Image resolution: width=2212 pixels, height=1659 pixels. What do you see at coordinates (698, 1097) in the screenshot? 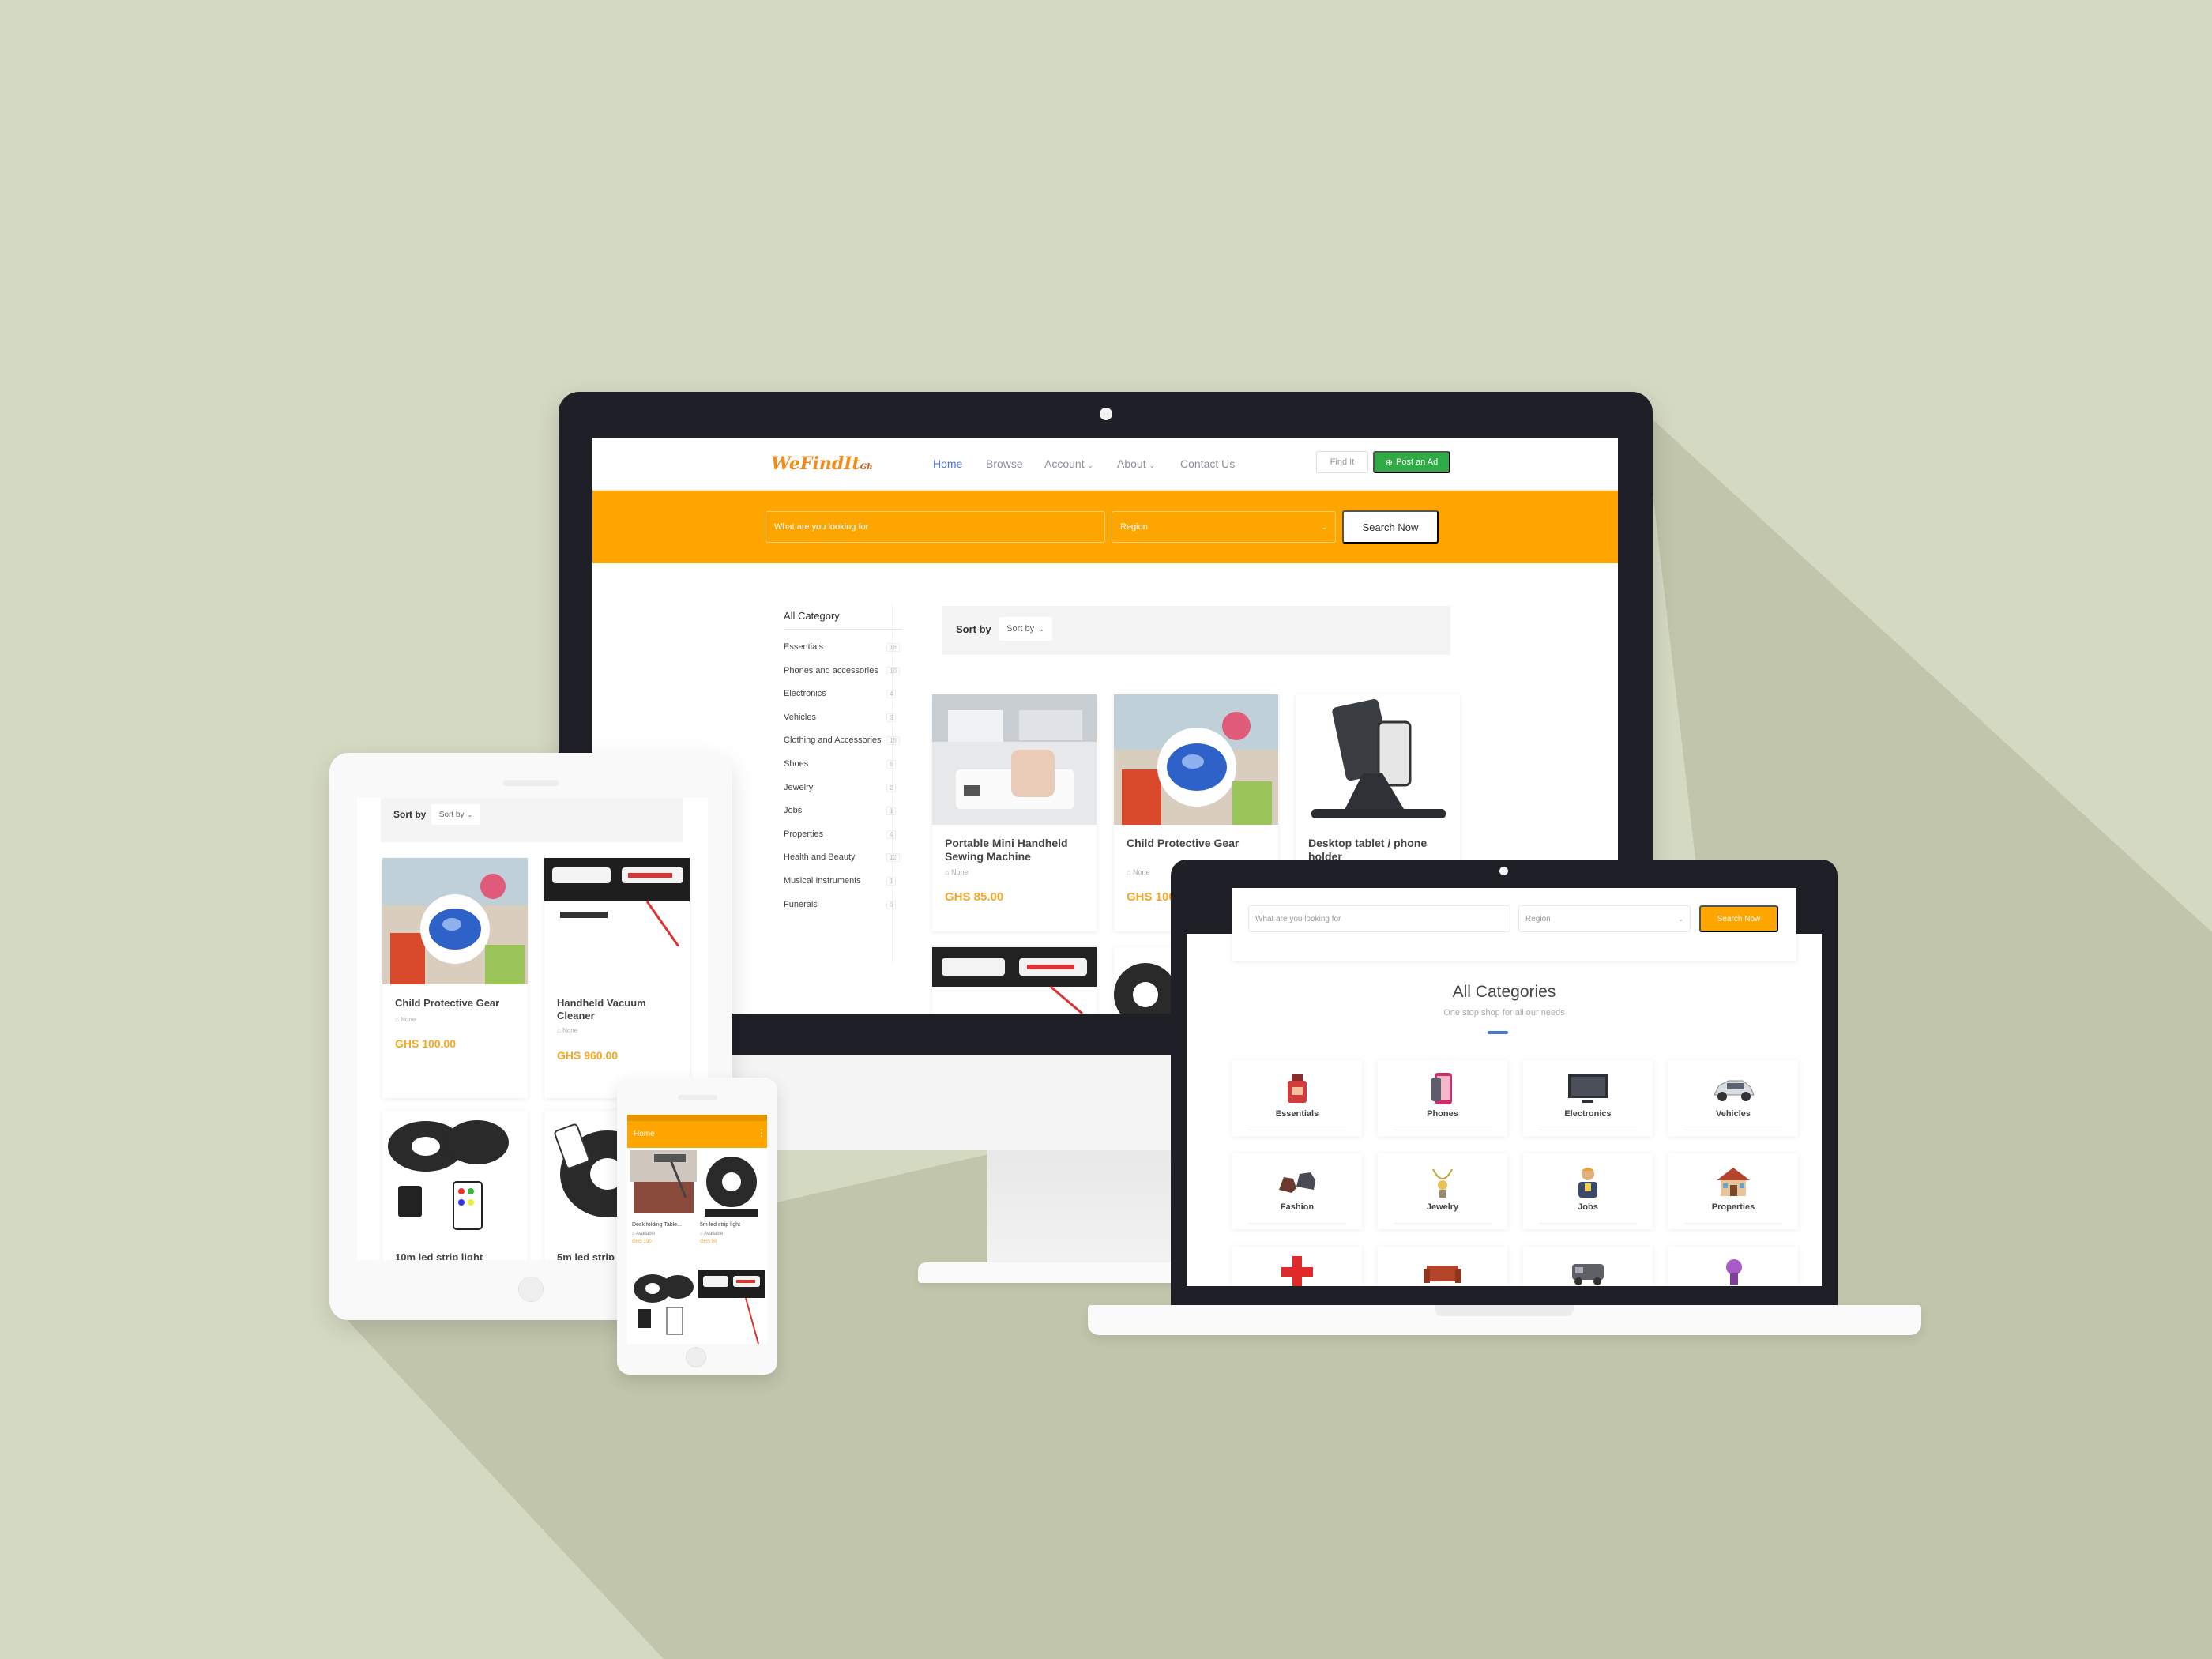
I see `phone-speaker` at bounding box center [698, 1097].